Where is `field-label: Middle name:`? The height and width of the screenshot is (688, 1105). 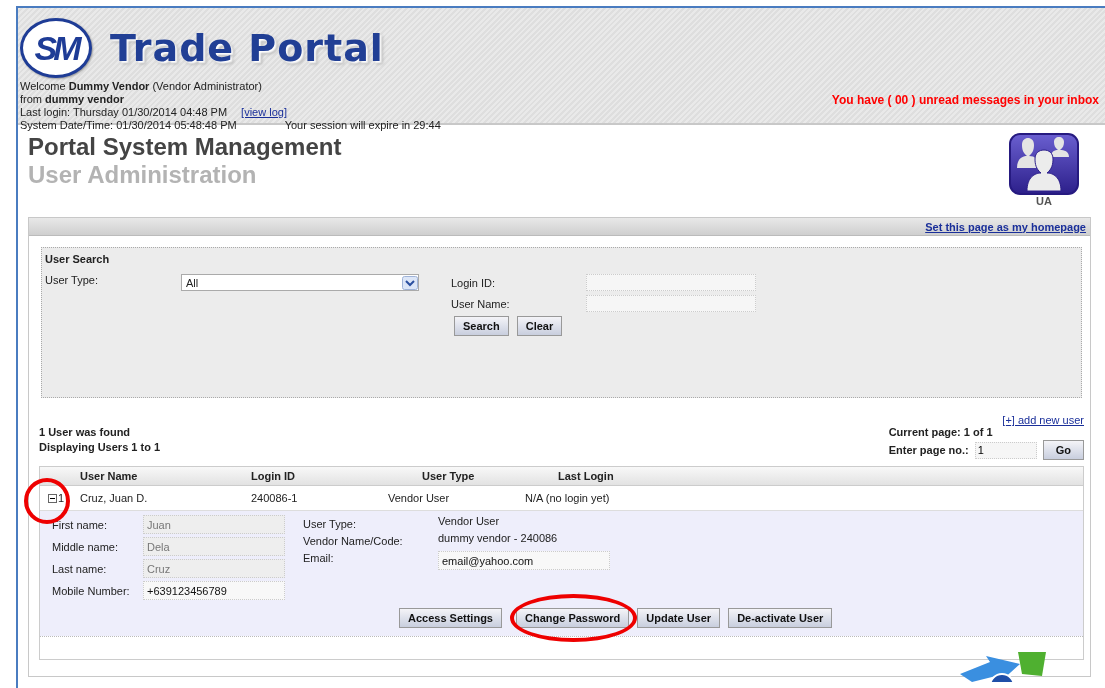 field-label: Middle name: is located at coordinates (86, 546).